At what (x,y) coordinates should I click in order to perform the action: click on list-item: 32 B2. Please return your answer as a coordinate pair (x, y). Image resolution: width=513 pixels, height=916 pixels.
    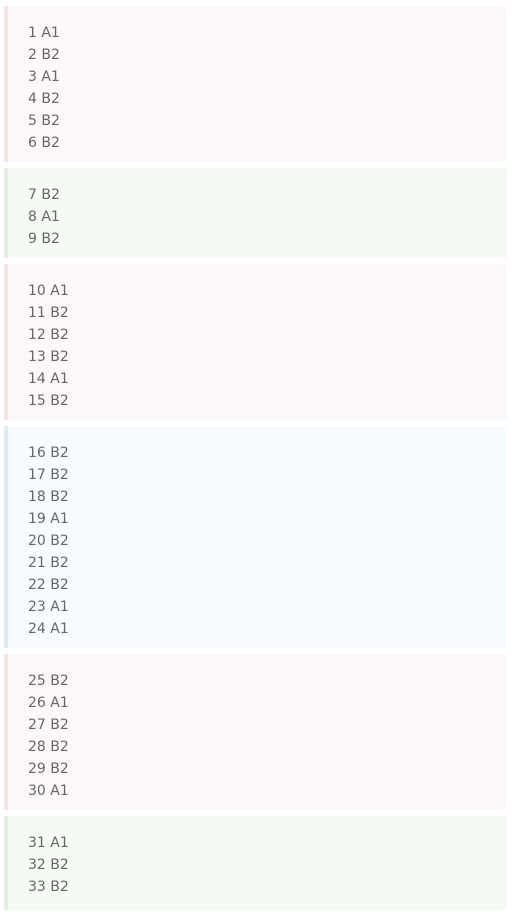
    Looking at the image, I should click on (48, 865).